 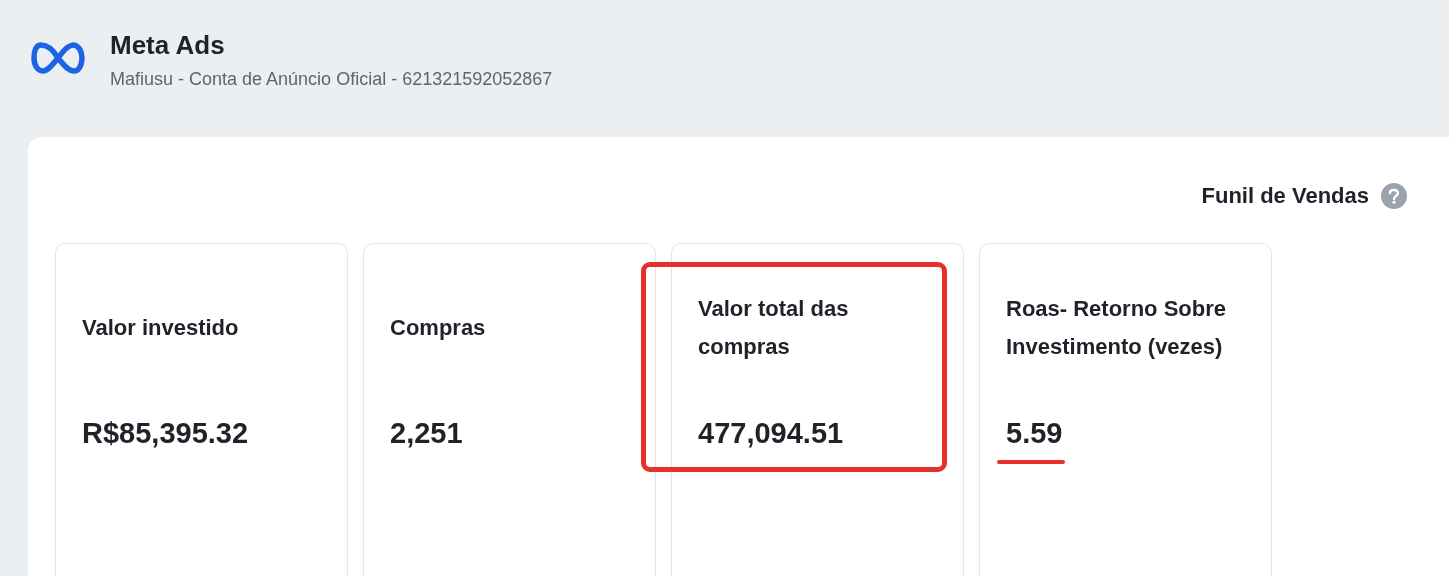 I want to click on account-subtitle: Mafiusu - Conta de Anúncio Oficial - 621321592052867, so click(x=331, y=79).